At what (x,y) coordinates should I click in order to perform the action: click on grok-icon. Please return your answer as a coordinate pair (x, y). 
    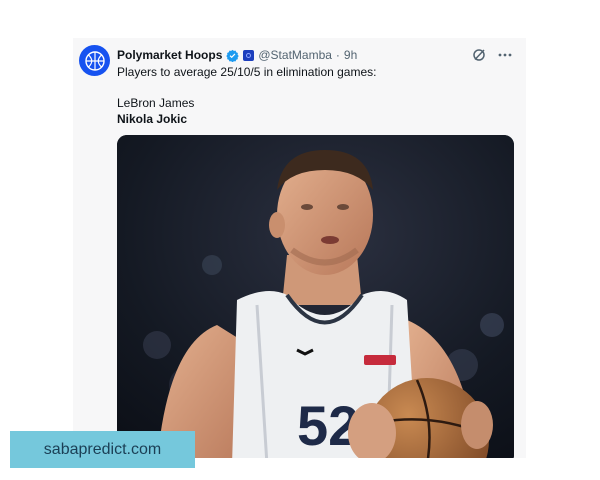
    Looking at the image, I should click on (479, 55).